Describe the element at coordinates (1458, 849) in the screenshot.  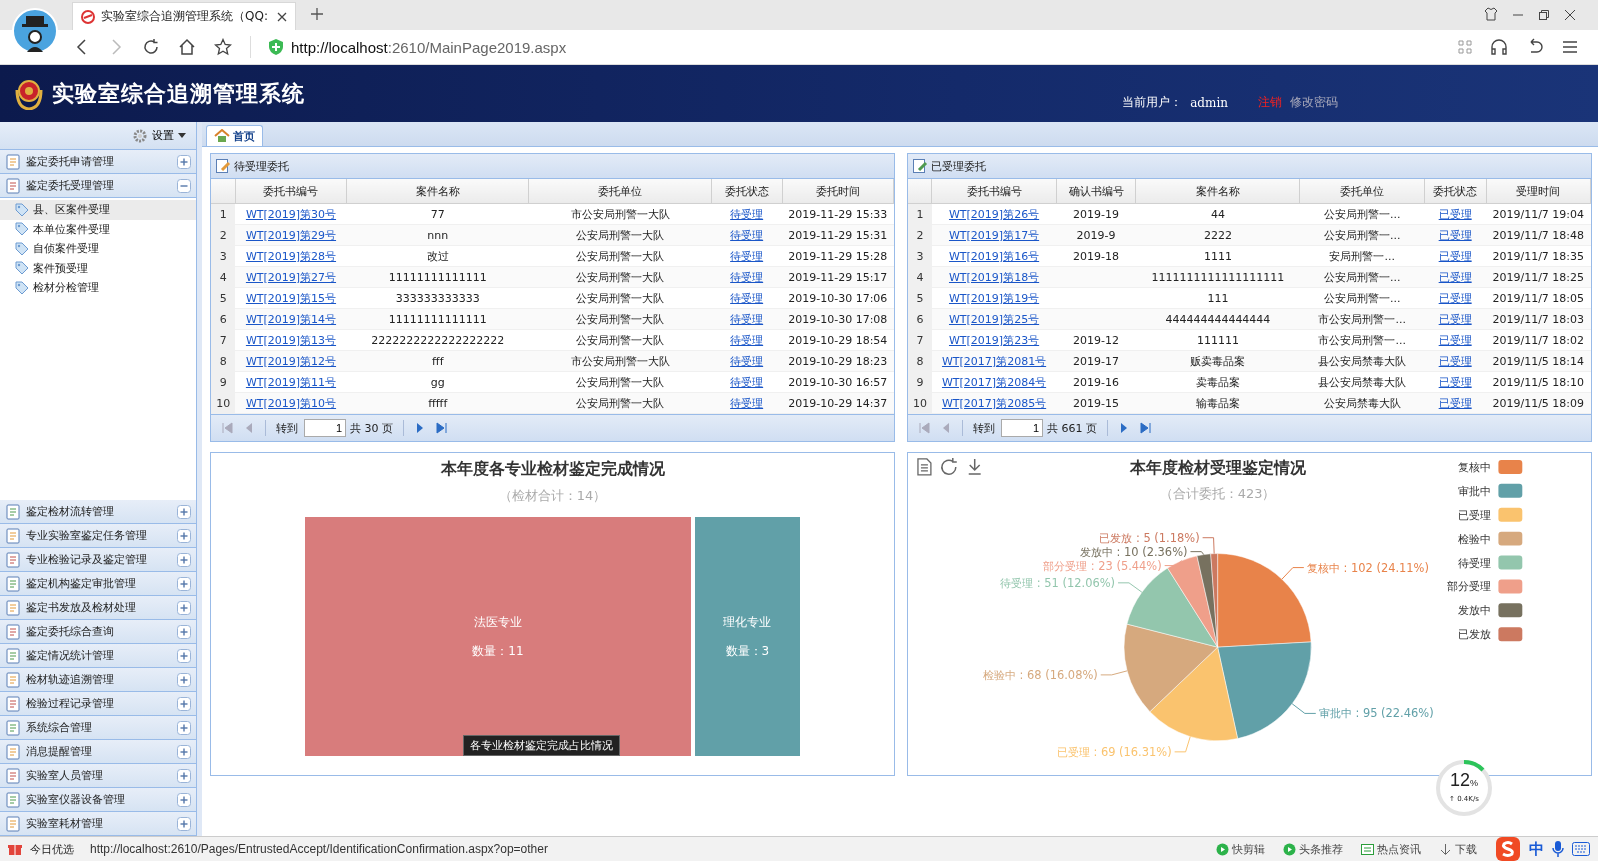
I see `status-item: 下载` at that location.